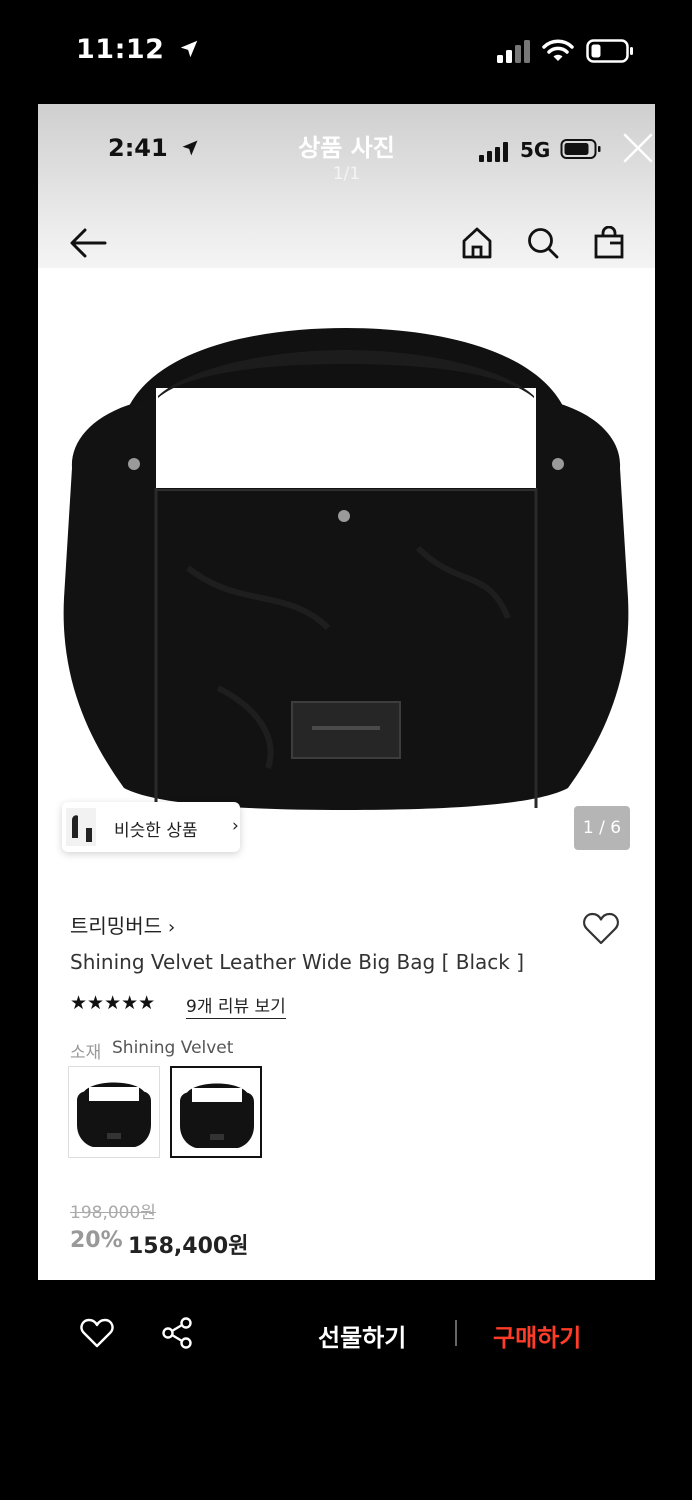  What do you see at coordinates (86, 1053) in the screenshot?
I see `material-label: 소재` at bounding box center [86, 1053].